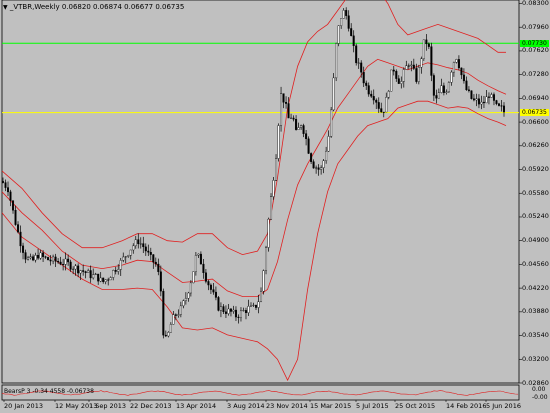 The width and height of the screenshot is (550, 413). What do you see at coordinates (535, 26) in the screenshot?
I see `price-tick-label: 0.07960` at bounding box center [535, 26].